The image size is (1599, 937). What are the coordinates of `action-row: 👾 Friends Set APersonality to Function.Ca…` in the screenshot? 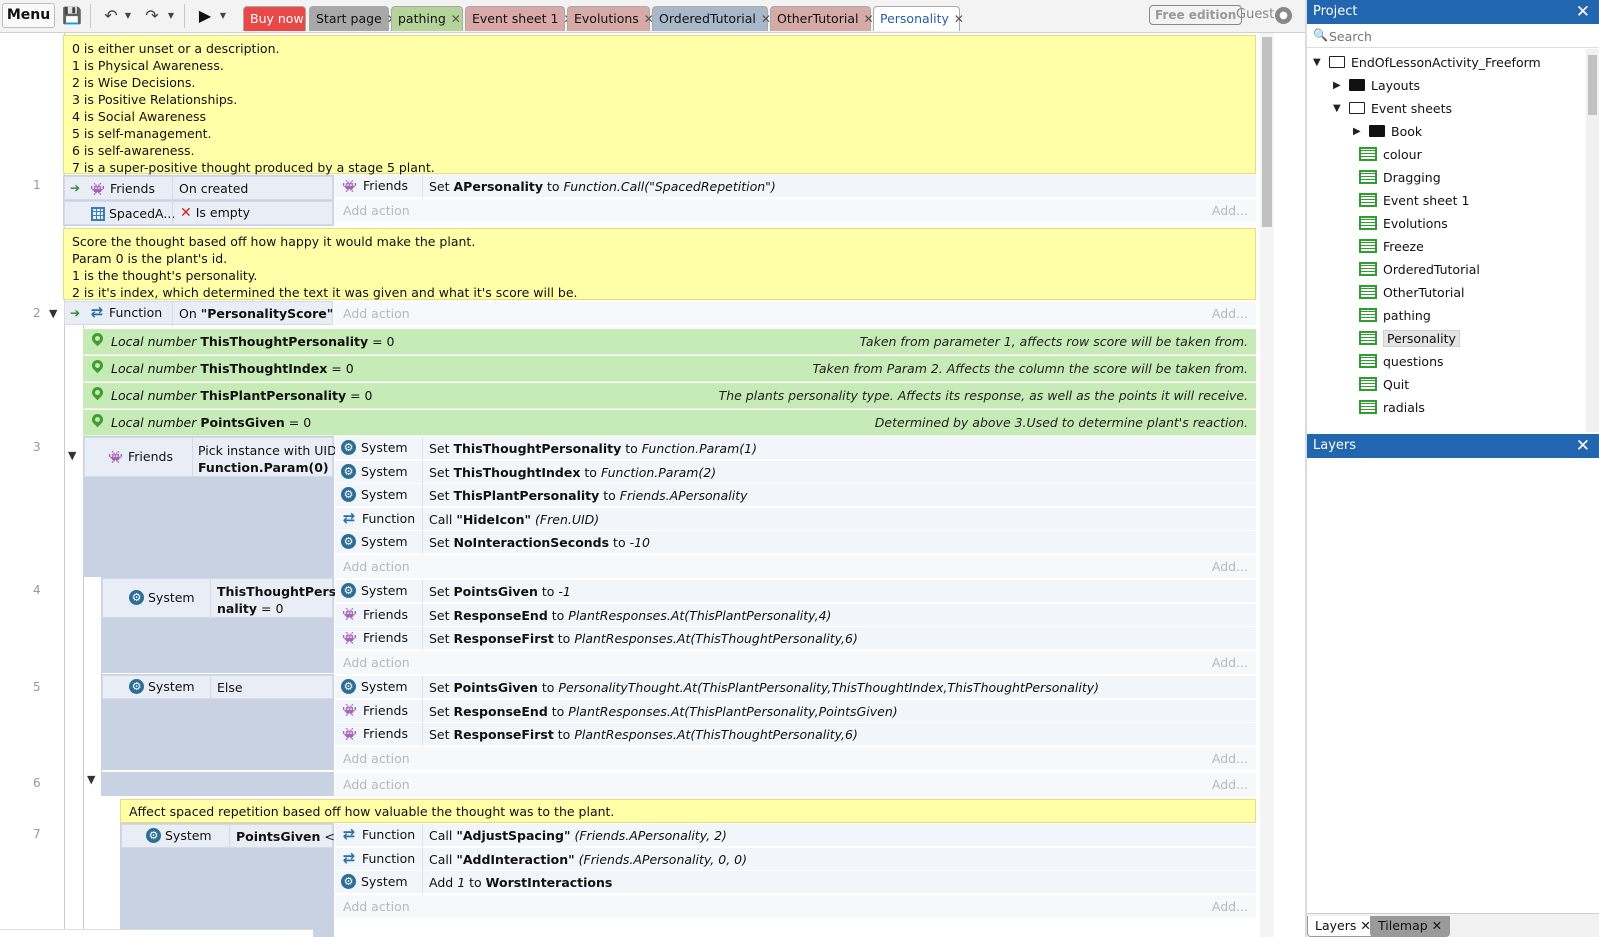 It's located at (795, 186).